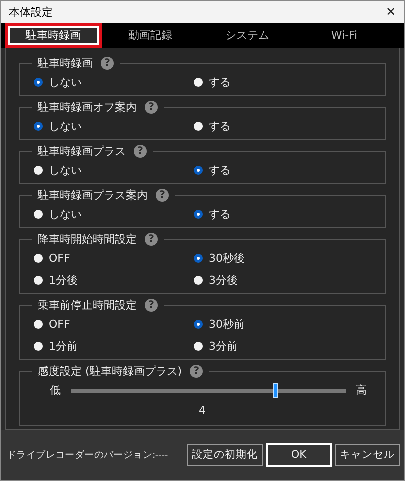 The width and height of the screenshot is (405, 481). I want to click on slider-max-label: 高, so click(361, 390).